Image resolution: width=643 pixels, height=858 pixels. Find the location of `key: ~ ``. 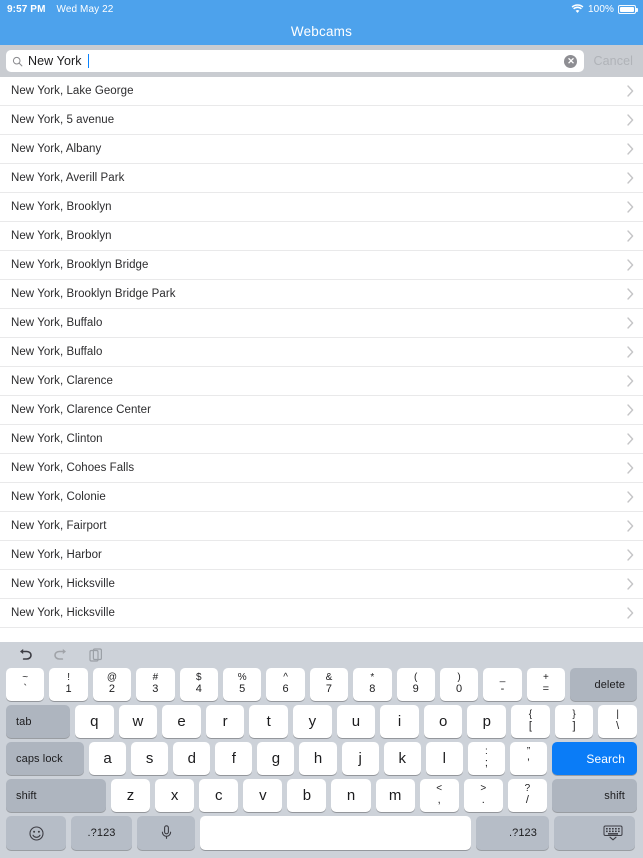

key: ~ ` is located at coordinates (25, 684).